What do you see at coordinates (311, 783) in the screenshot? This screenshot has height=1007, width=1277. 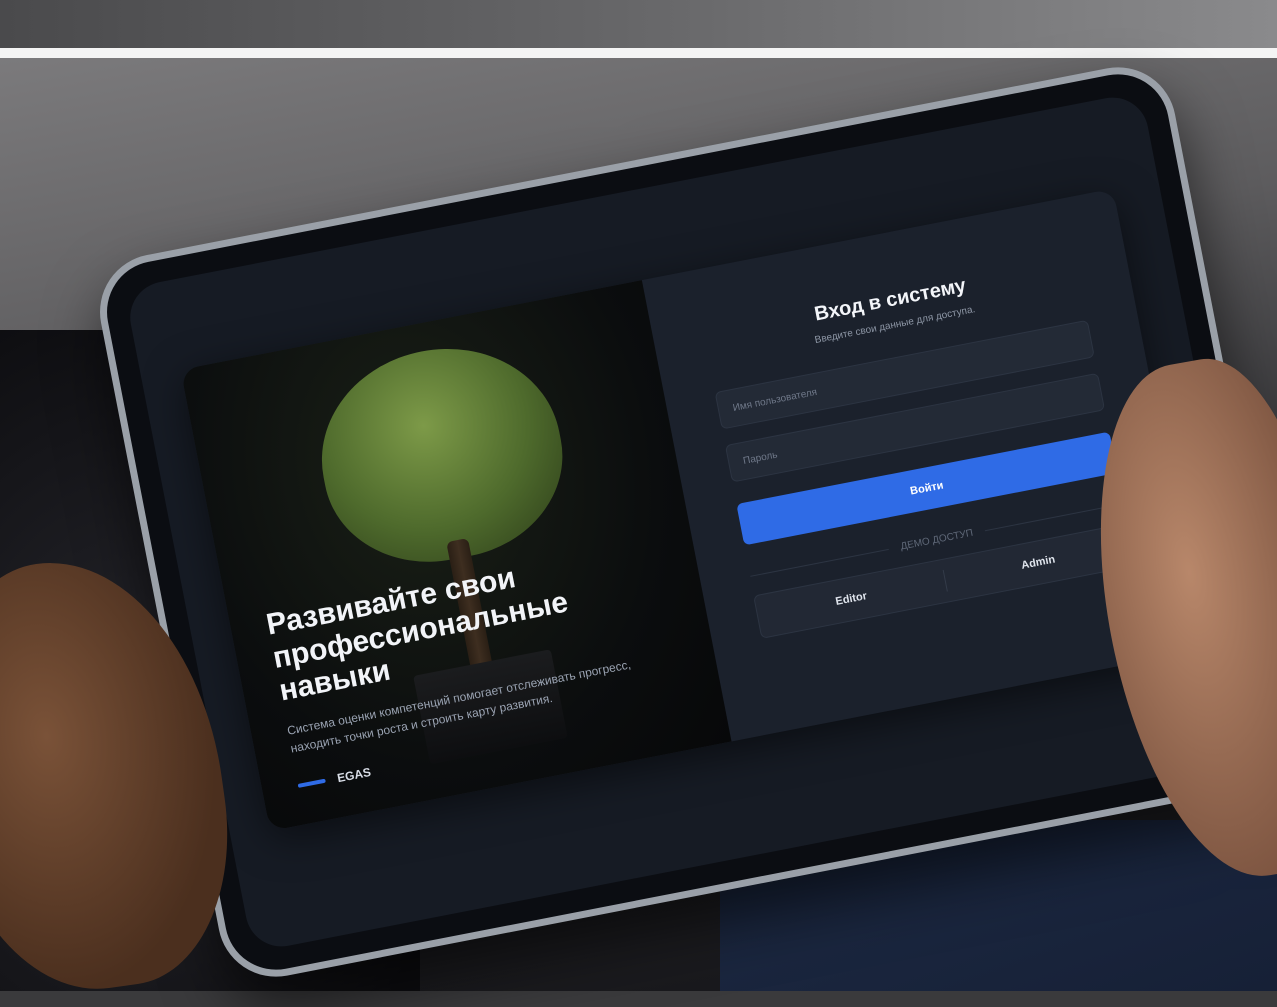 I see `brand-mark-icon` at bounding box center [311, 783].